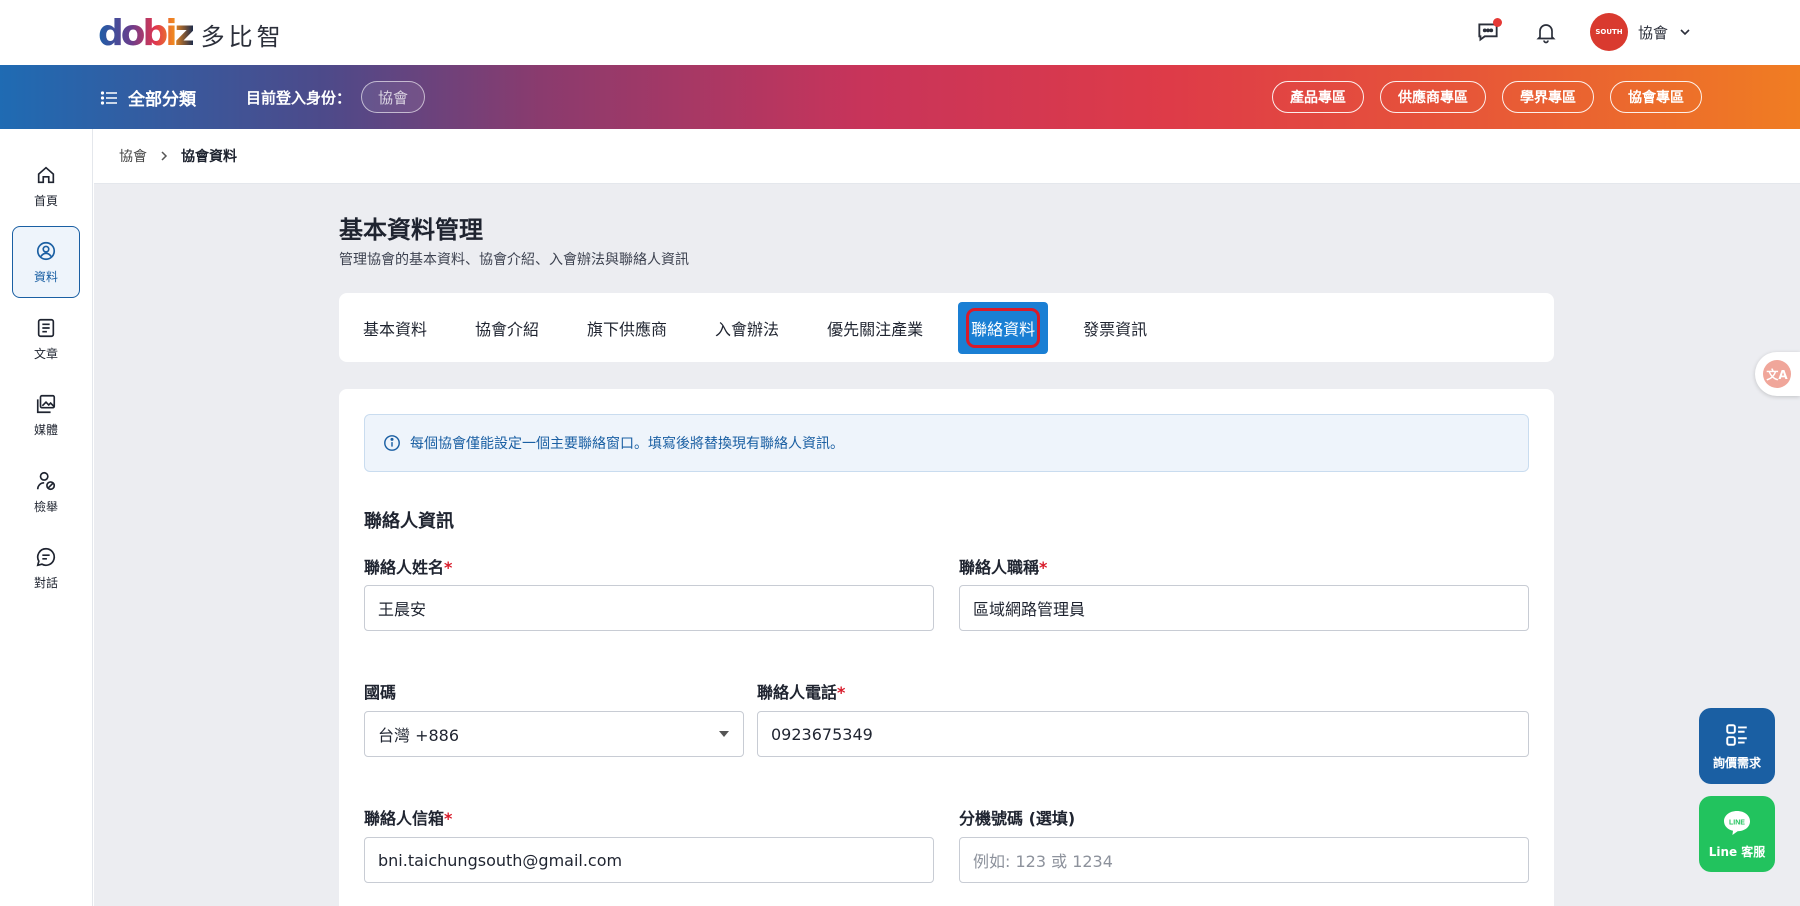 The image size is (1800, 906). What do you see at coordinates (1737, 851) in the screenshot?
I see `line-support-label: Line 客服` at bounding box center [1737, 851].